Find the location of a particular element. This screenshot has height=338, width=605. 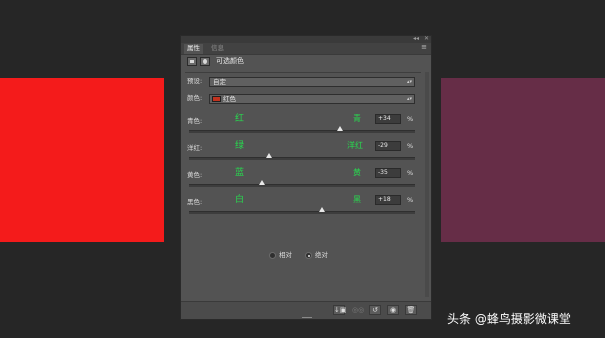

panel-titlebar: ◂◂ ✕ is located at coordinates (306, 39).